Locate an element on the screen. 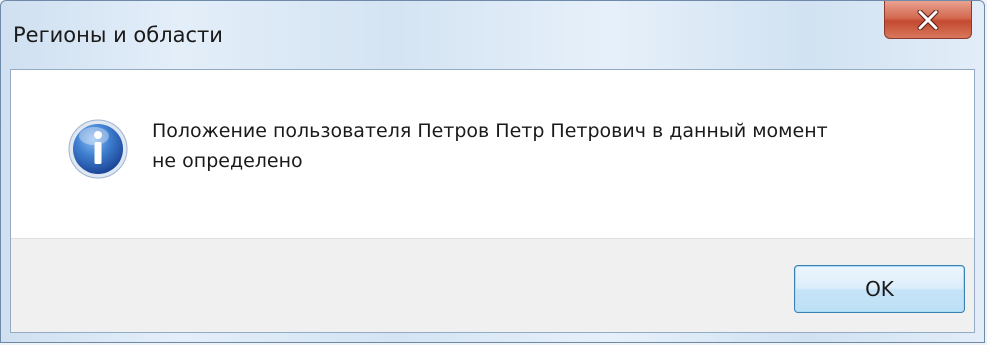 The image size is (987, 345). info-icon is located at coordinates (98, 149).